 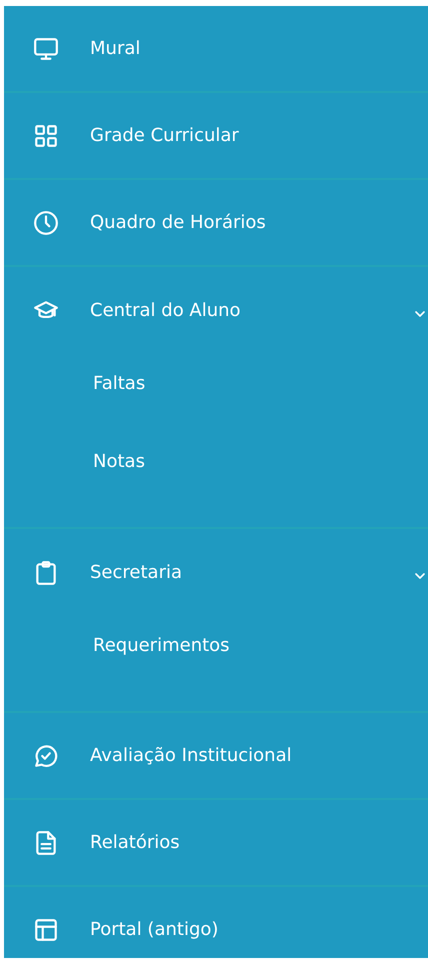 What do you see at coordinates (216, 305) in the screenshot?
I see `sidebar-item: Central do Aluno` at bounding box center [216, 305].